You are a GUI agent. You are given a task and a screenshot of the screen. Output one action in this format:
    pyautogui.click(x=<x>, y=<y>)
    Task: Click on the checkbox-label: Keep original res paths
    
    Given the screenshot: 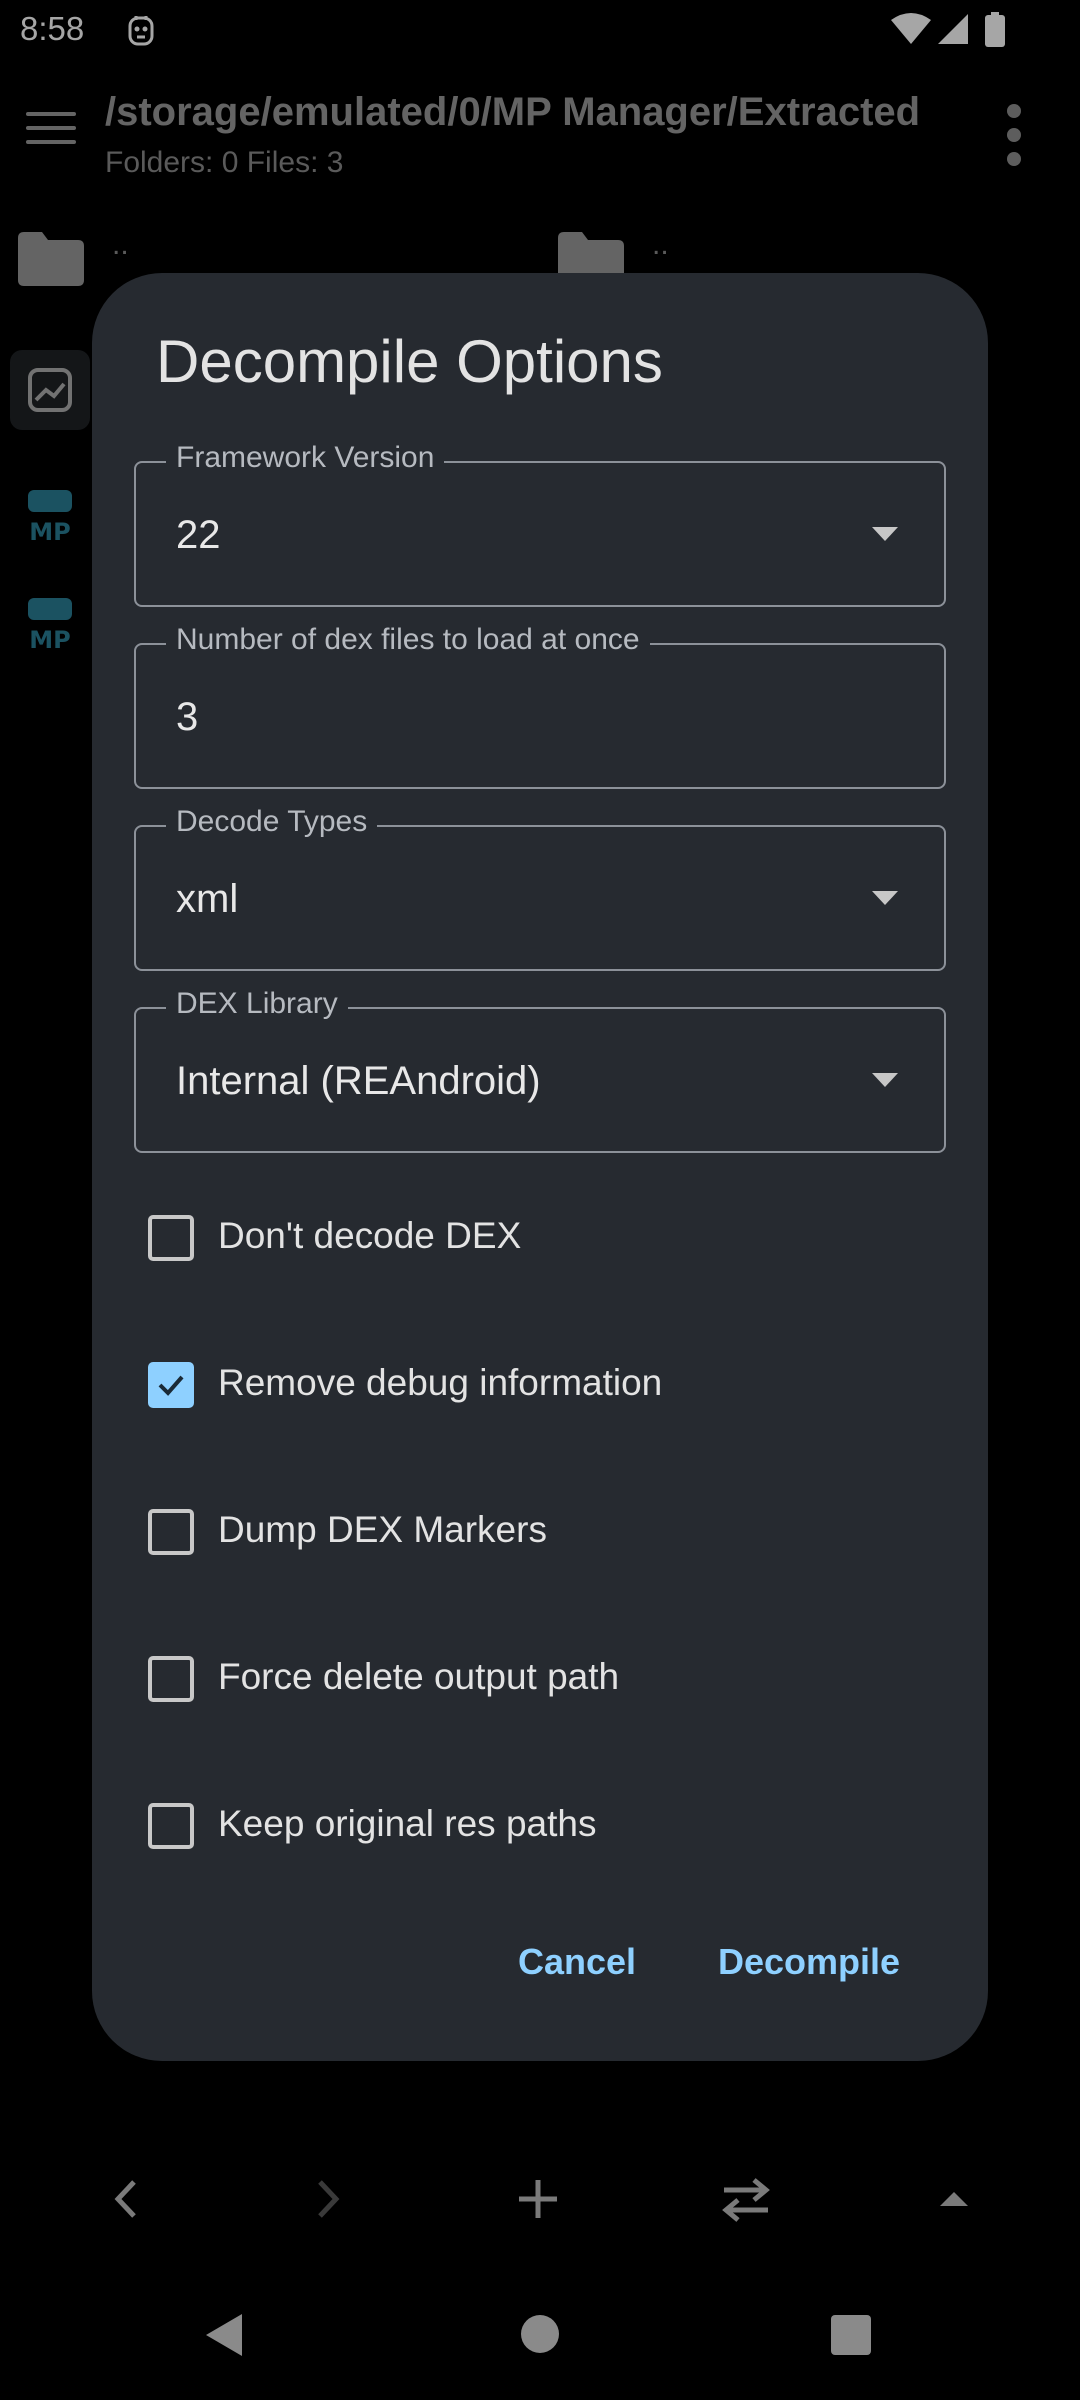 What is the action you would take?
    pyautogui.click(x=407, y=1823)
    